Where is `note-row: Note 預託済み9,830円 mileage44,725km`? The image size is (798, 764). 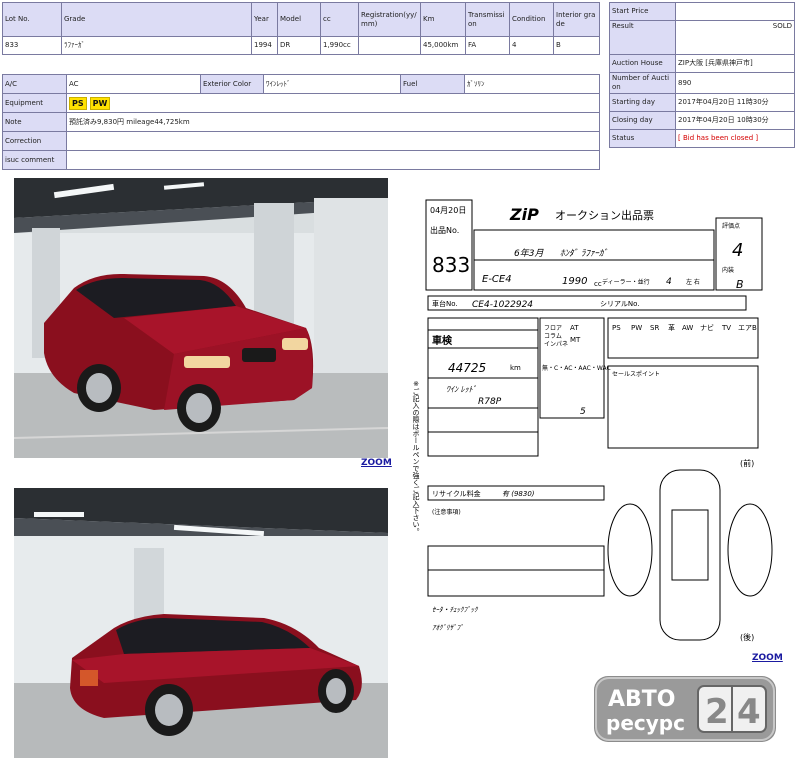
note-row: Note 預託済み9,830円 mileage44,725km is located at coordinates (301, 122).